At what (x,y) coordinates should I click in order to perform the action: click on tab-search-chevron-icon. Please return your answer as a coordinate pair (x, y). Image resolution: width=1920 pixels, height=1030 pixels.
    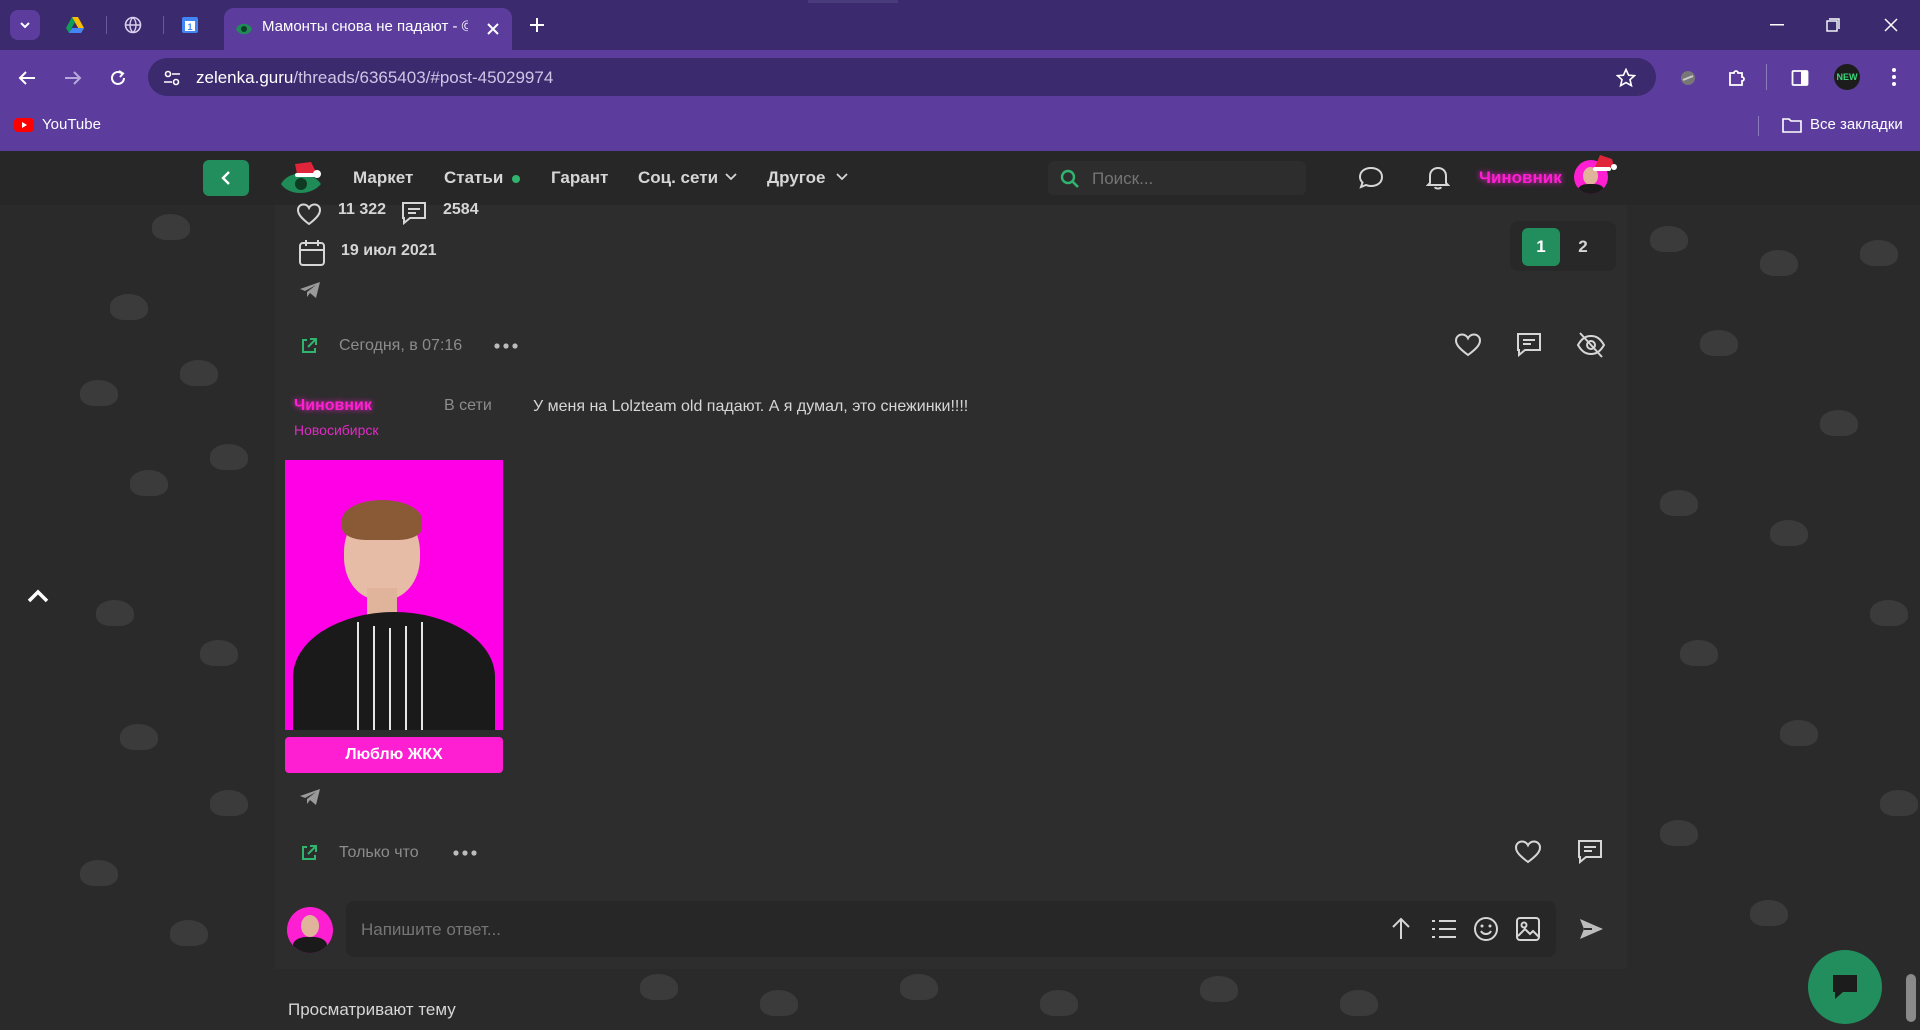
    Looking at the image, I should click on (25, 25).